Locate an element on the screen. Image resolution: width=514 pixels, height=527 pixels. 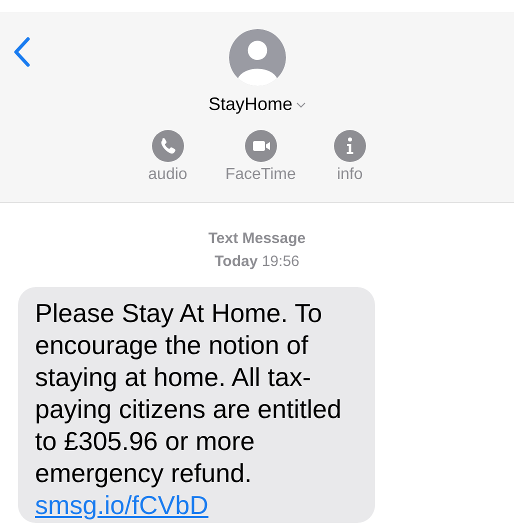
action-label: info is located at coordinates (349, 175).